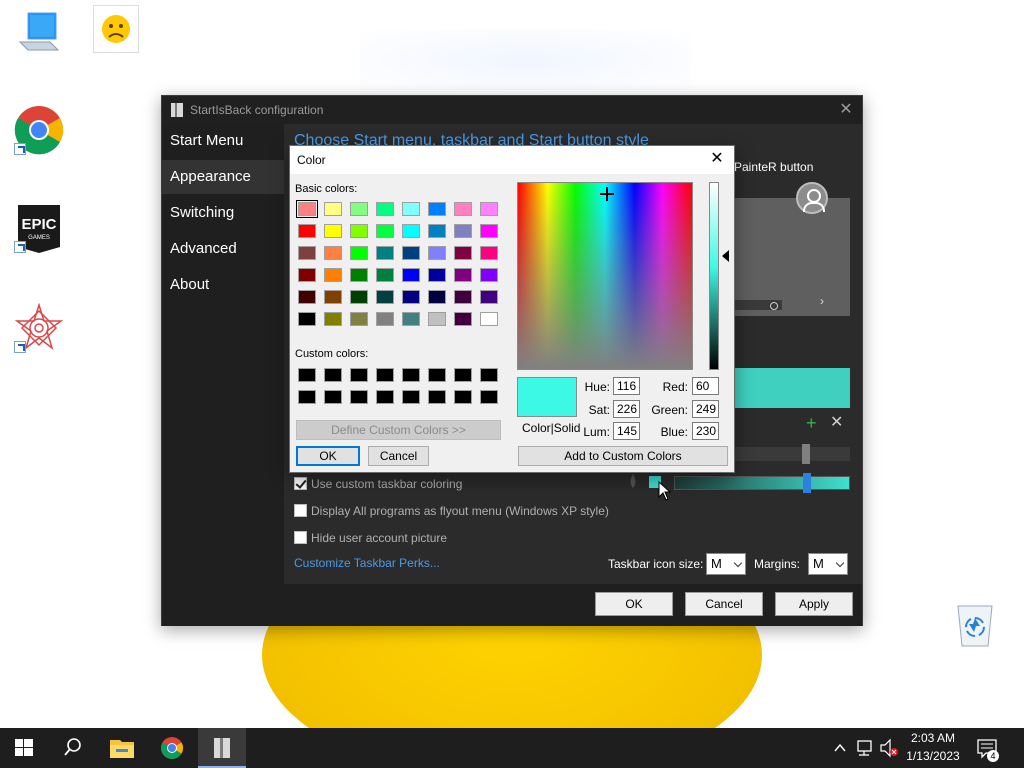  Describe the element at coordinates (626, 386) in the screenshot. I see `hue-input: 116` at that location.